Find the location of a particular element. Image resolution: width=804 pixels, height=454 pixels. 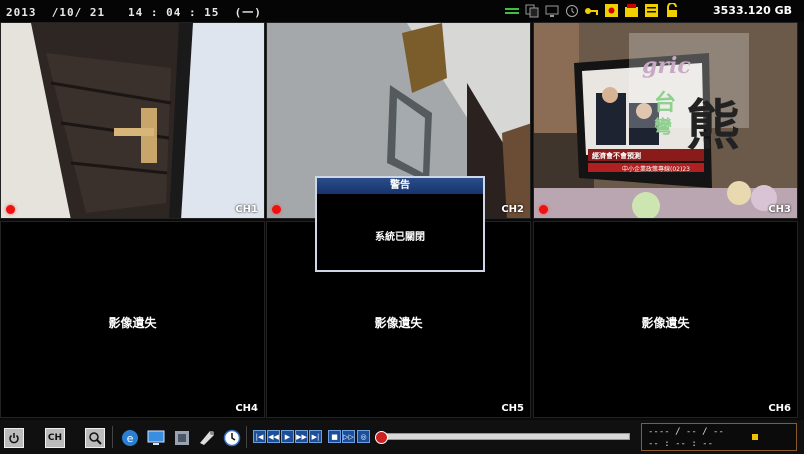

search-icon is located at coordinates (95, 438).